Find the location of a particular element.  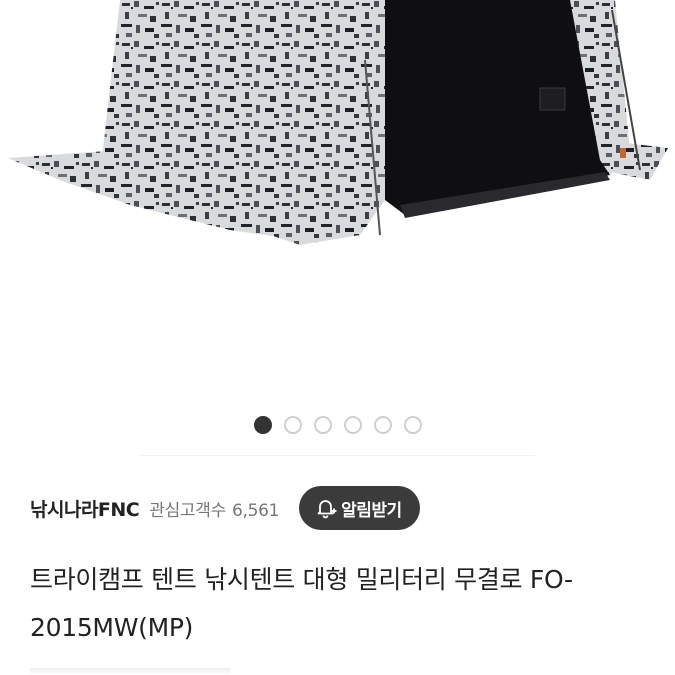

followers-count: 6,561 is located at coordinates (255, 510).